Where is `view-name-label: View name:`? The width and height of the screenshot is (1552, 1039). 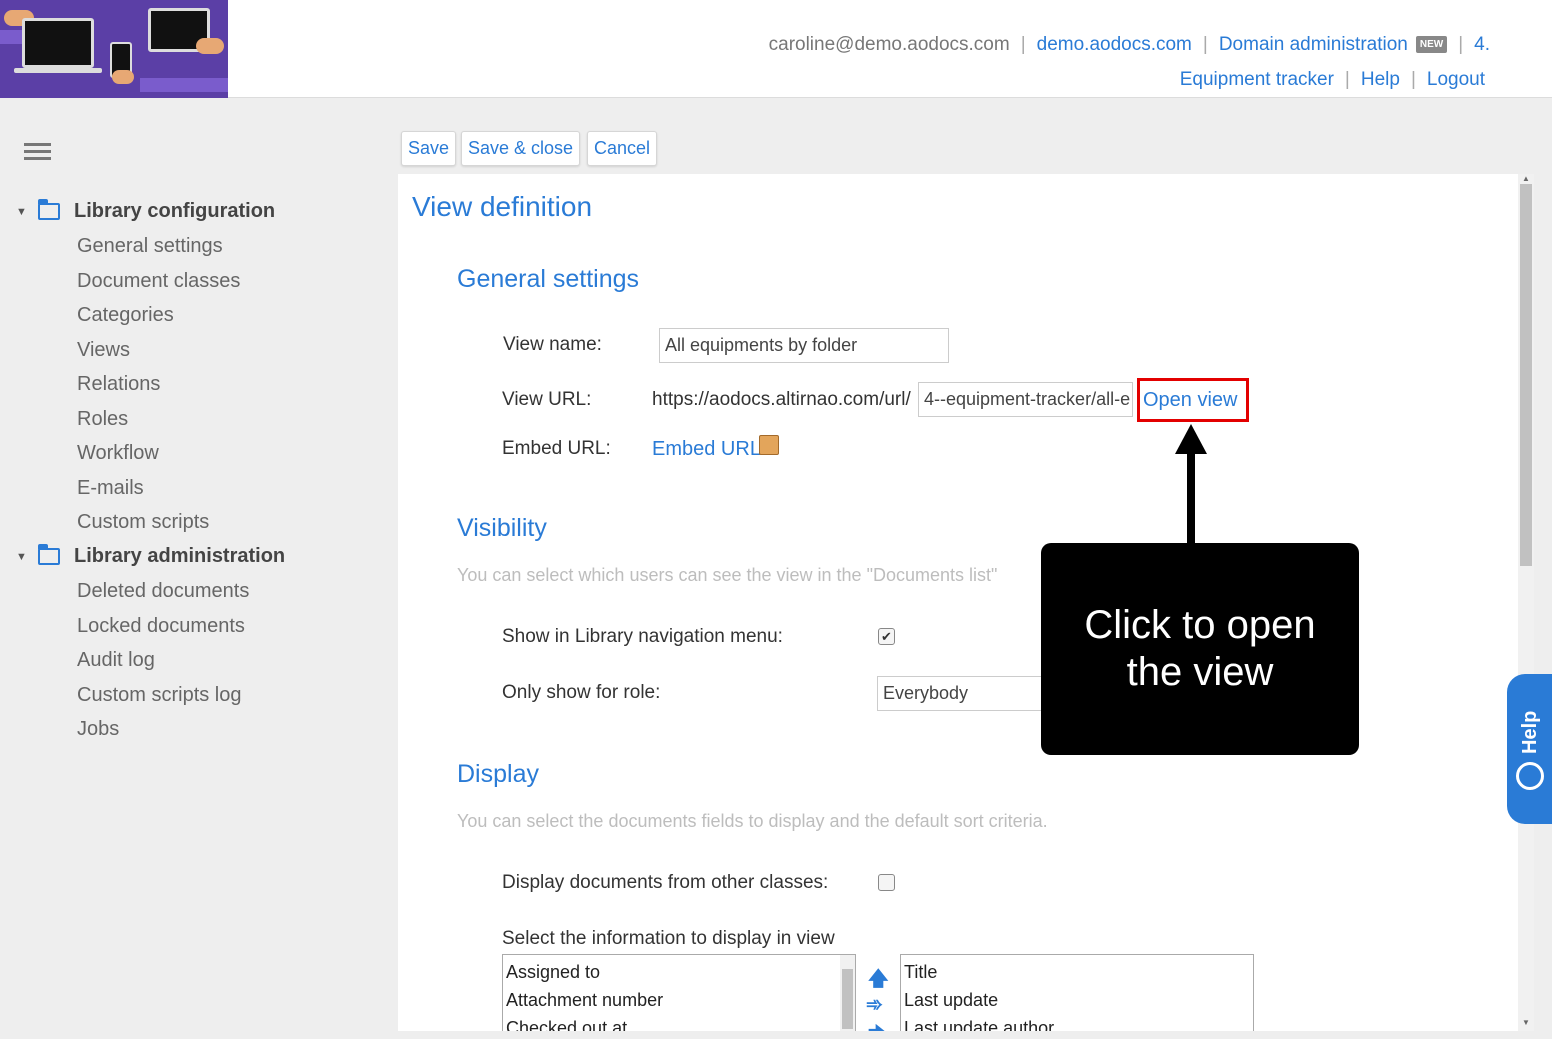
view-name-label: View name: is located at coordinates (552, 344).